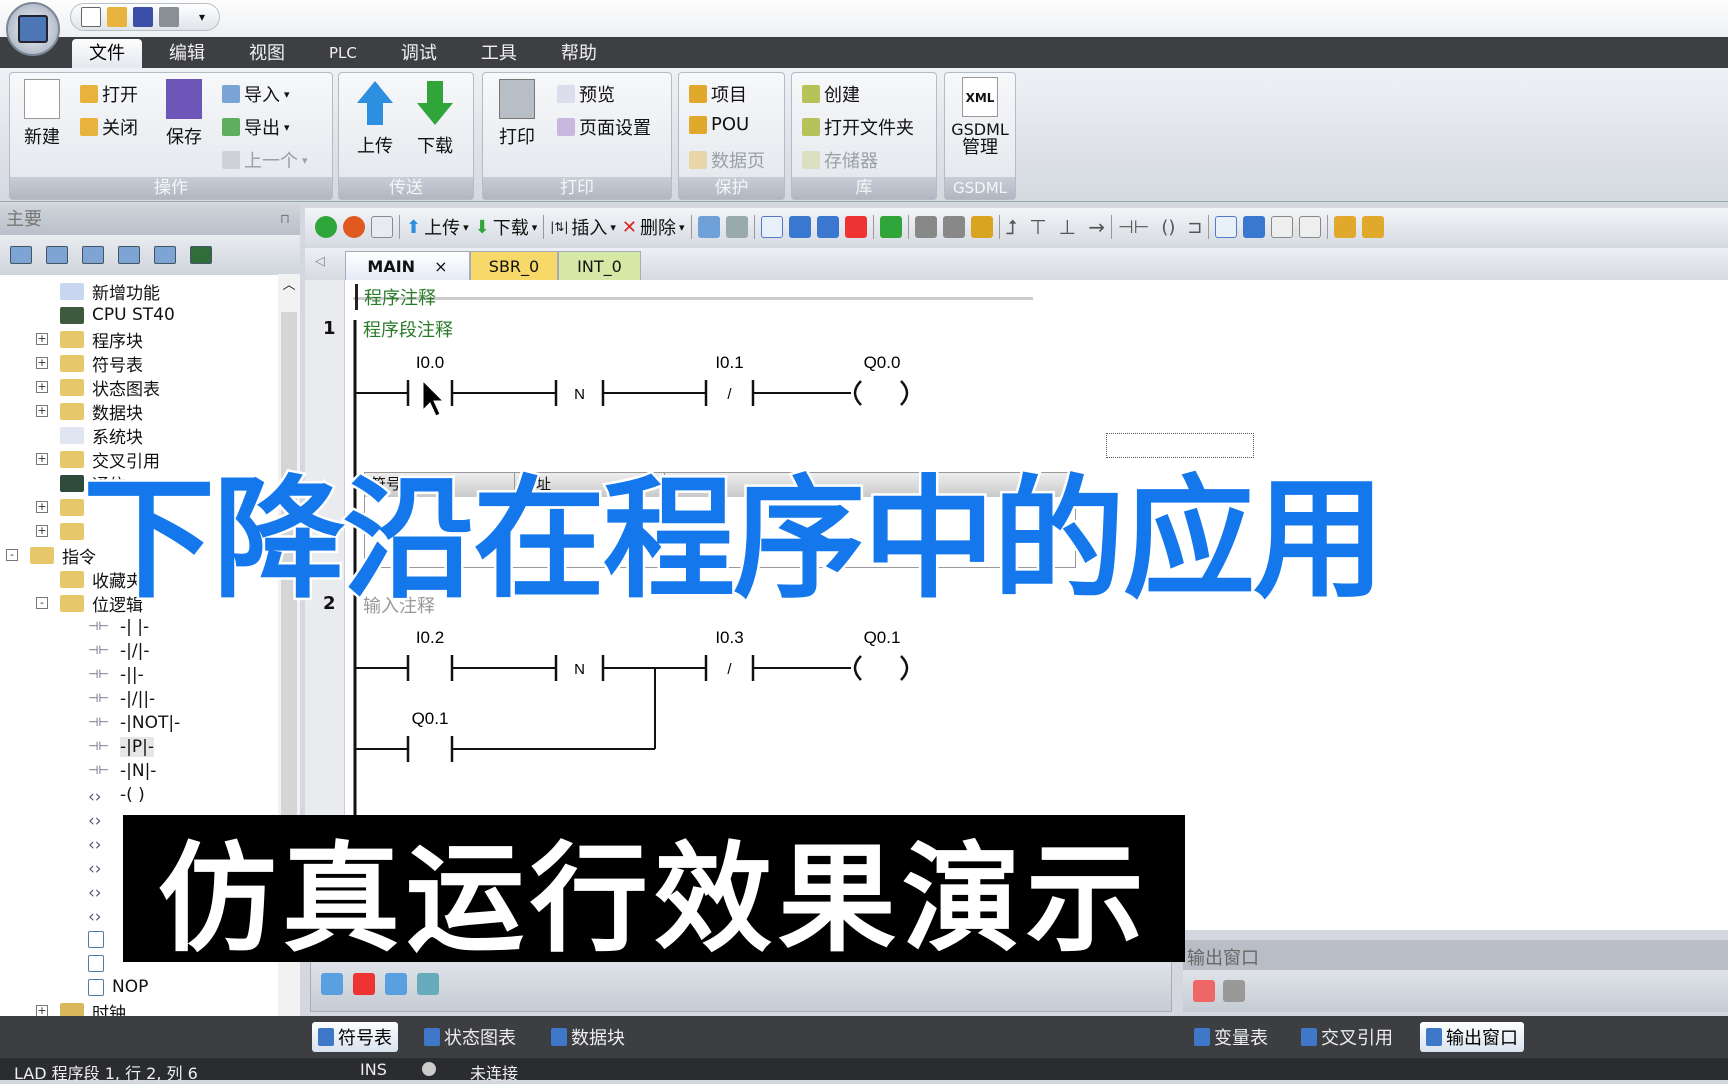  I want to click on edit-comment-icon, so click(1282, 227).